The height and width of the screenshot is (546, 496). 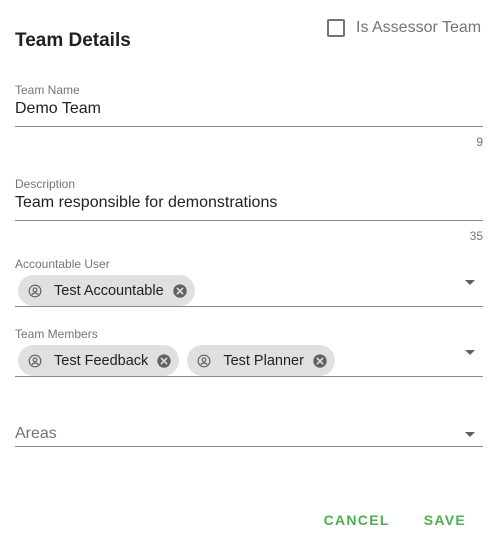 I want to click on chip-label: Test Feedback, so click(x=101, y=360).